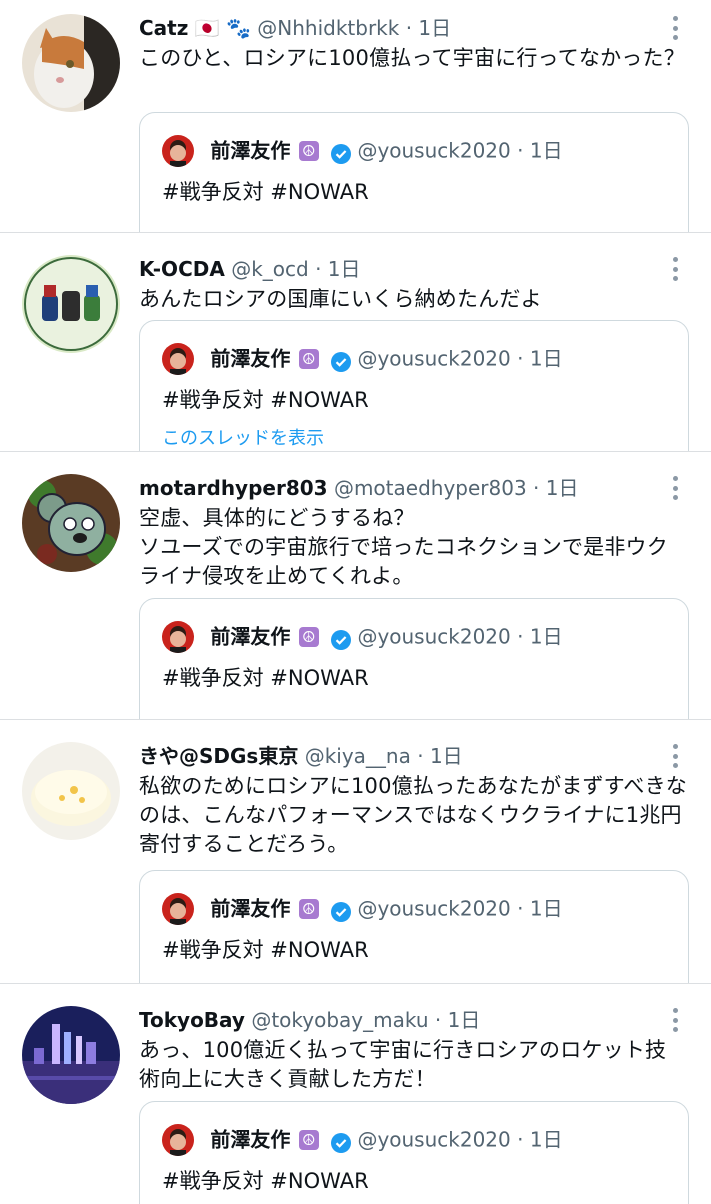 This screenshot has width=711, height=1204. What do you see at coordinates (163, 28) in the screenshot?
I see `author-name: Catz` at bounding box center [163, 28].